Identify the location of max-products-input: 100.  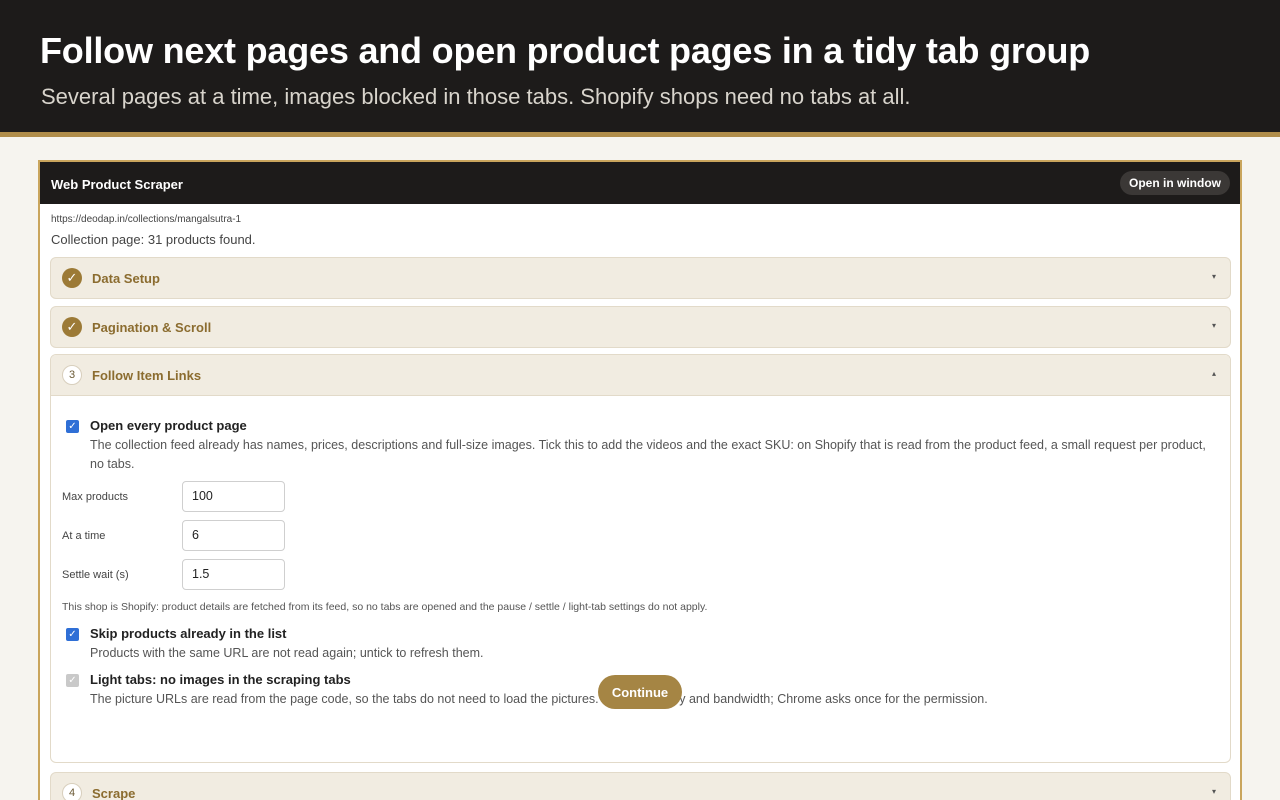
(233, 496).